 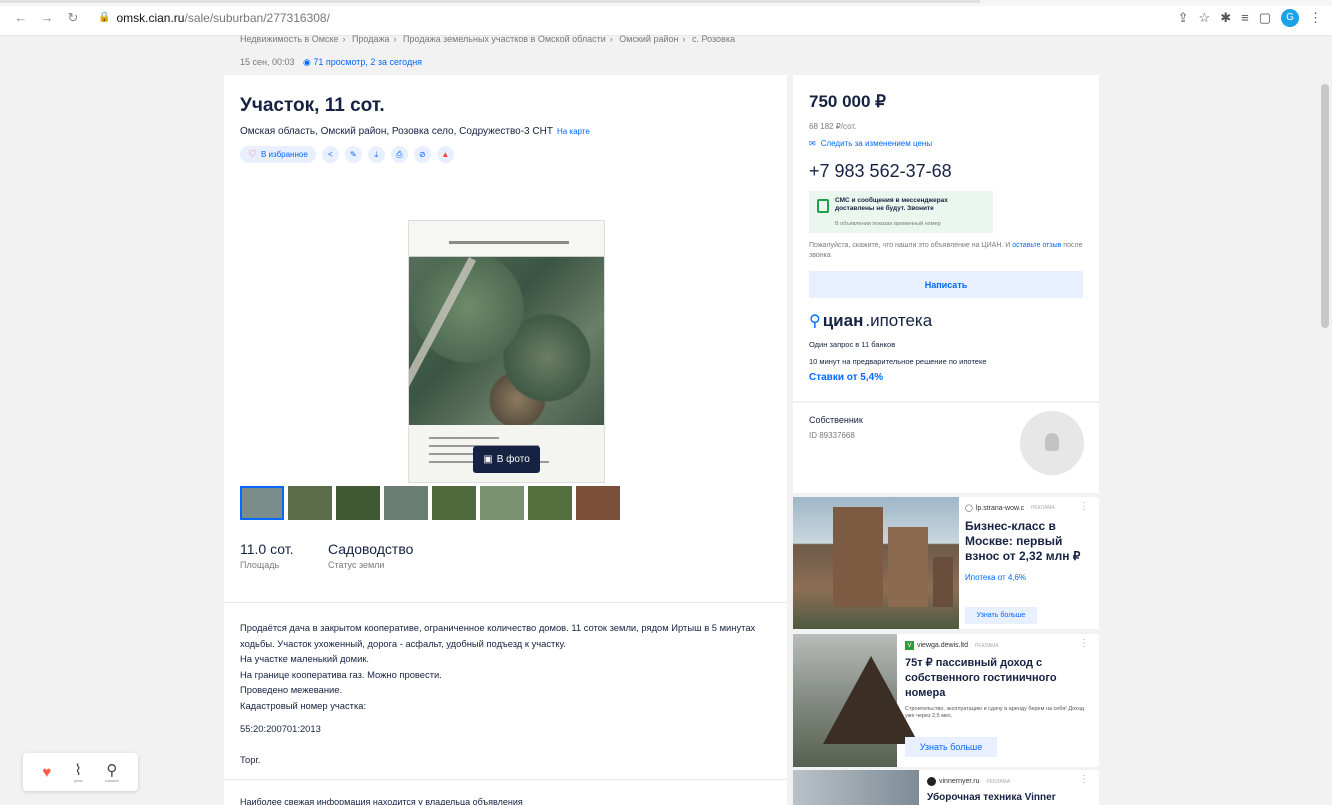 What do you see at coordinates (150, 17) in the screenshot?
I see `url-host: omsk.cian.ru` at bounding box center [150, 17].